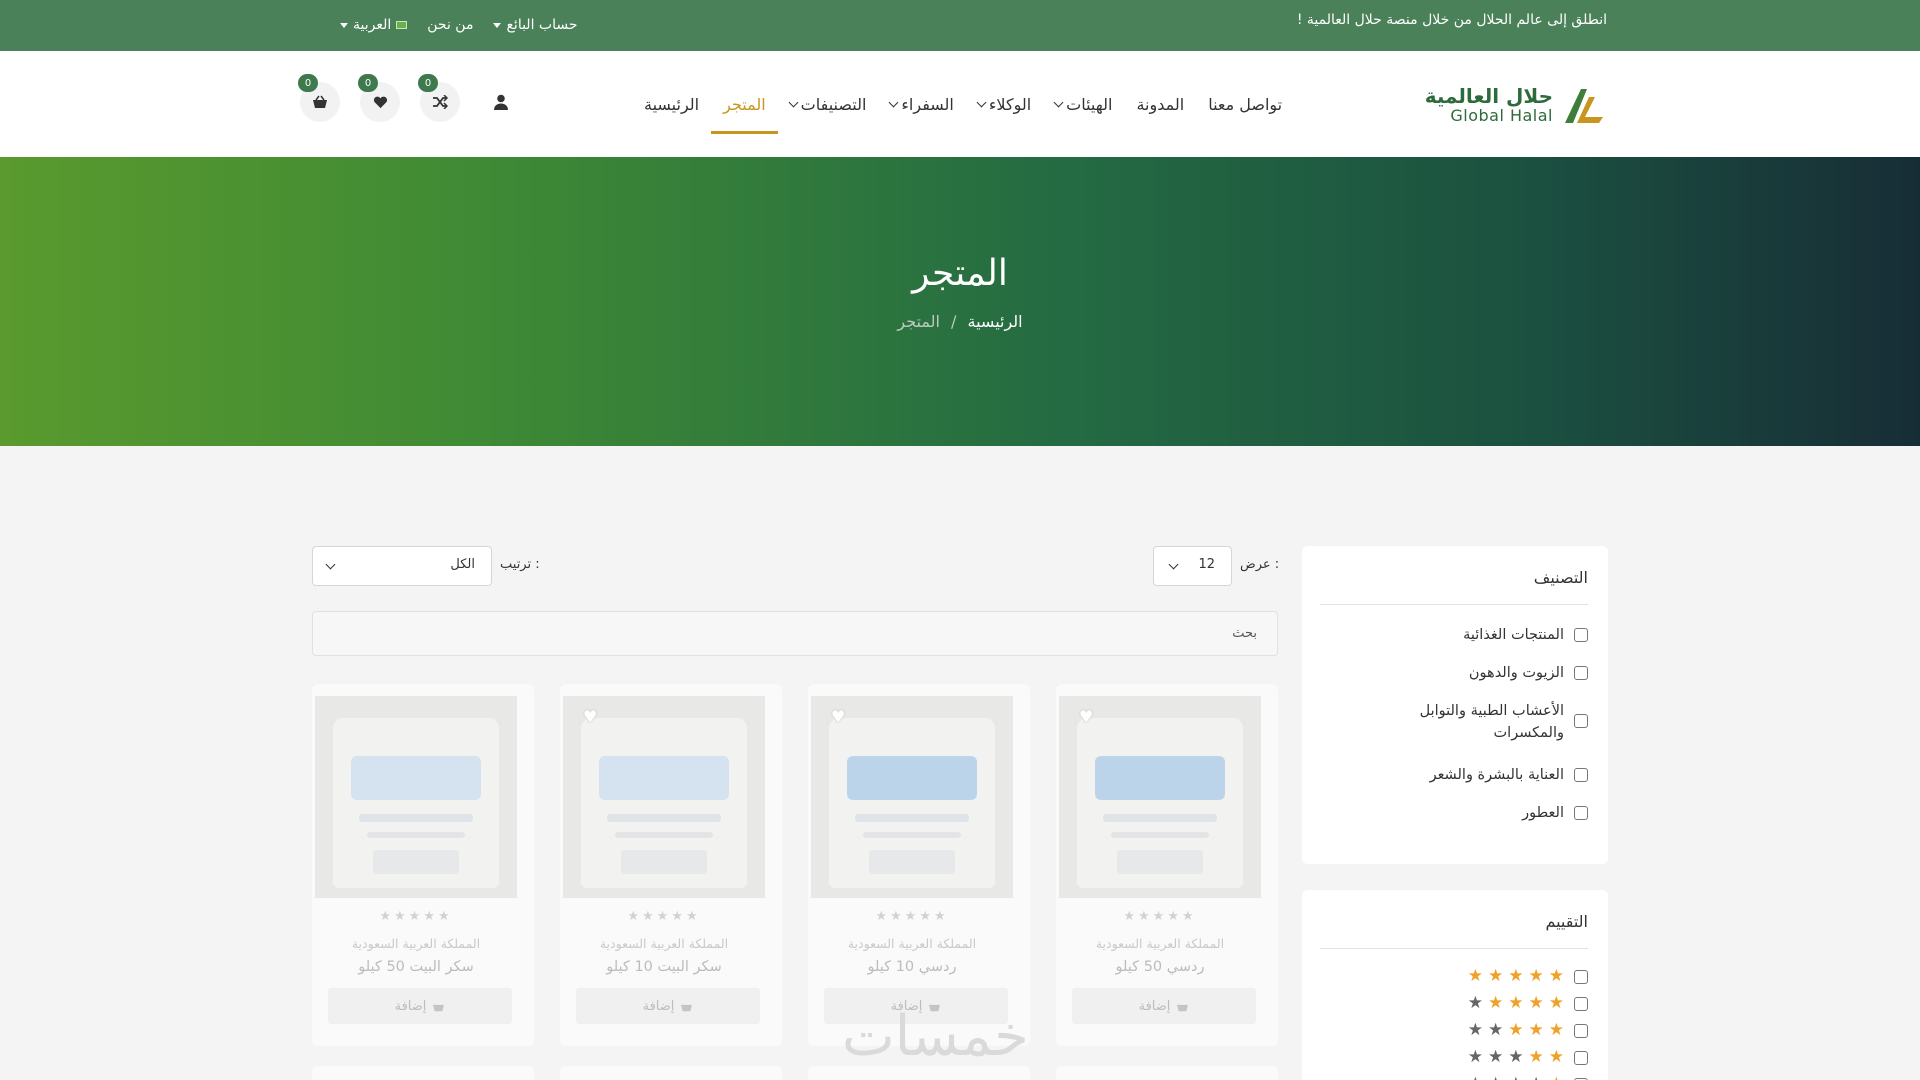  Describe the element at coordinates (1468, 635) in the screenshot. I see `category-option: المنتجات الغذائية` at that location.